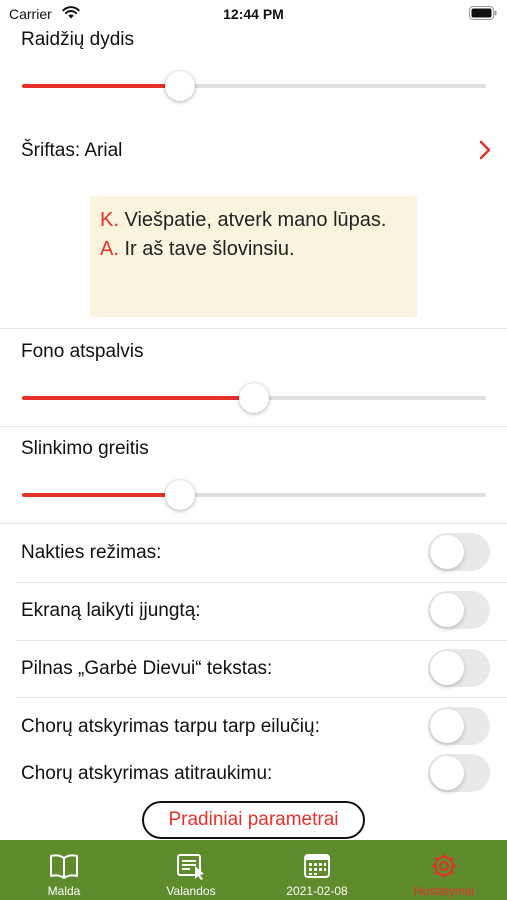  What do you see at coordinates (91, 552) in the screenshot?
I see `night-mode-label: Nakties režimas:` at bounding box center [91, 552].